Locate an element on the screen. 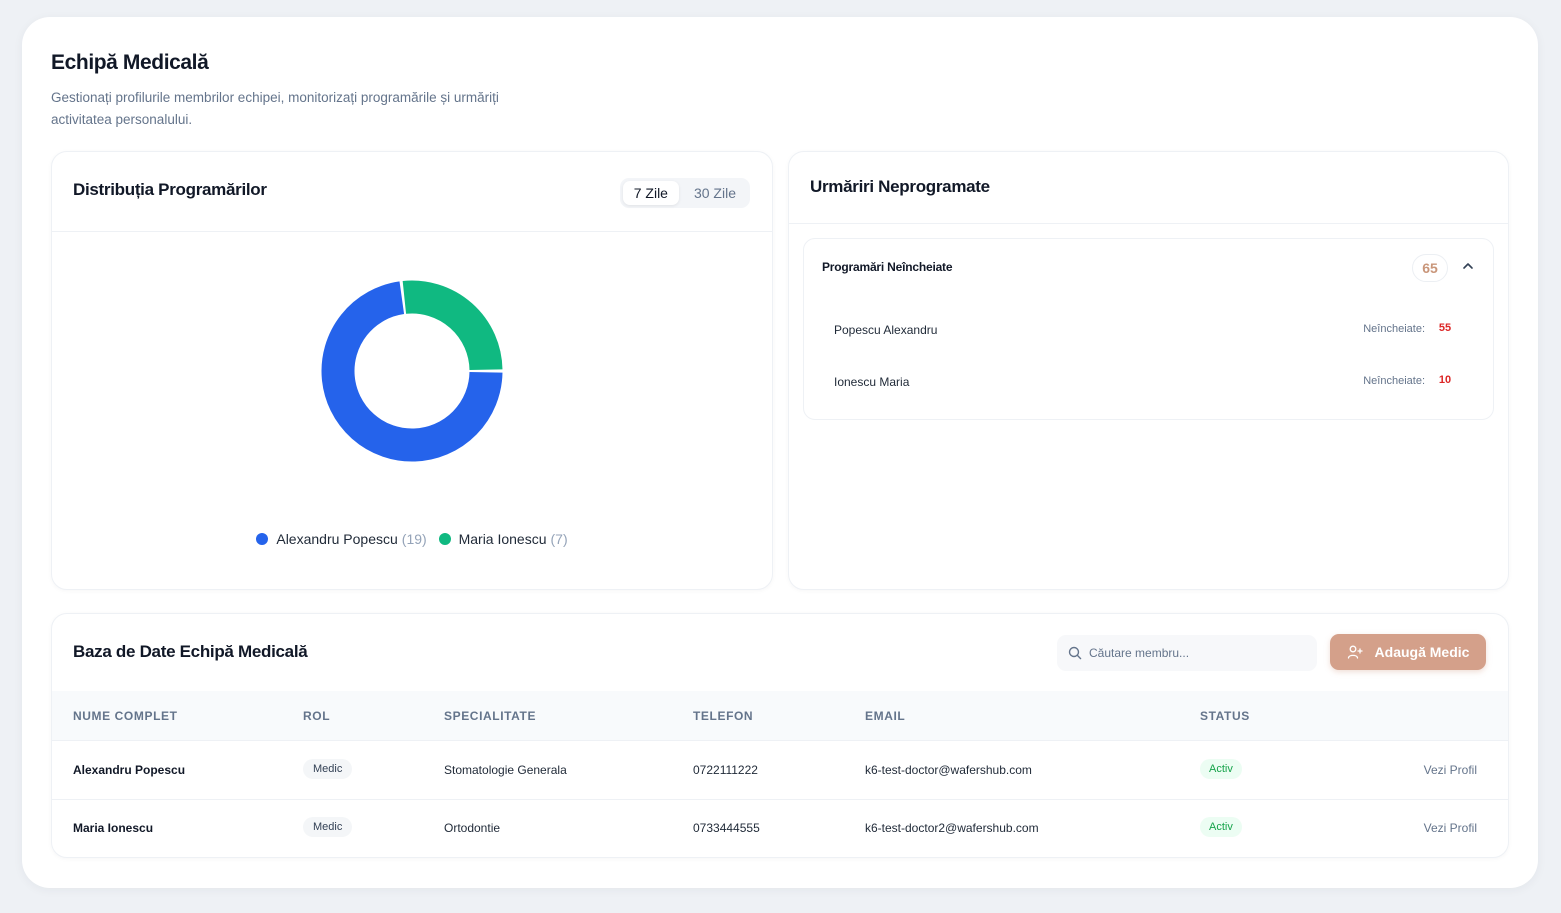  search-icon is located at coordinates (1075, 653).